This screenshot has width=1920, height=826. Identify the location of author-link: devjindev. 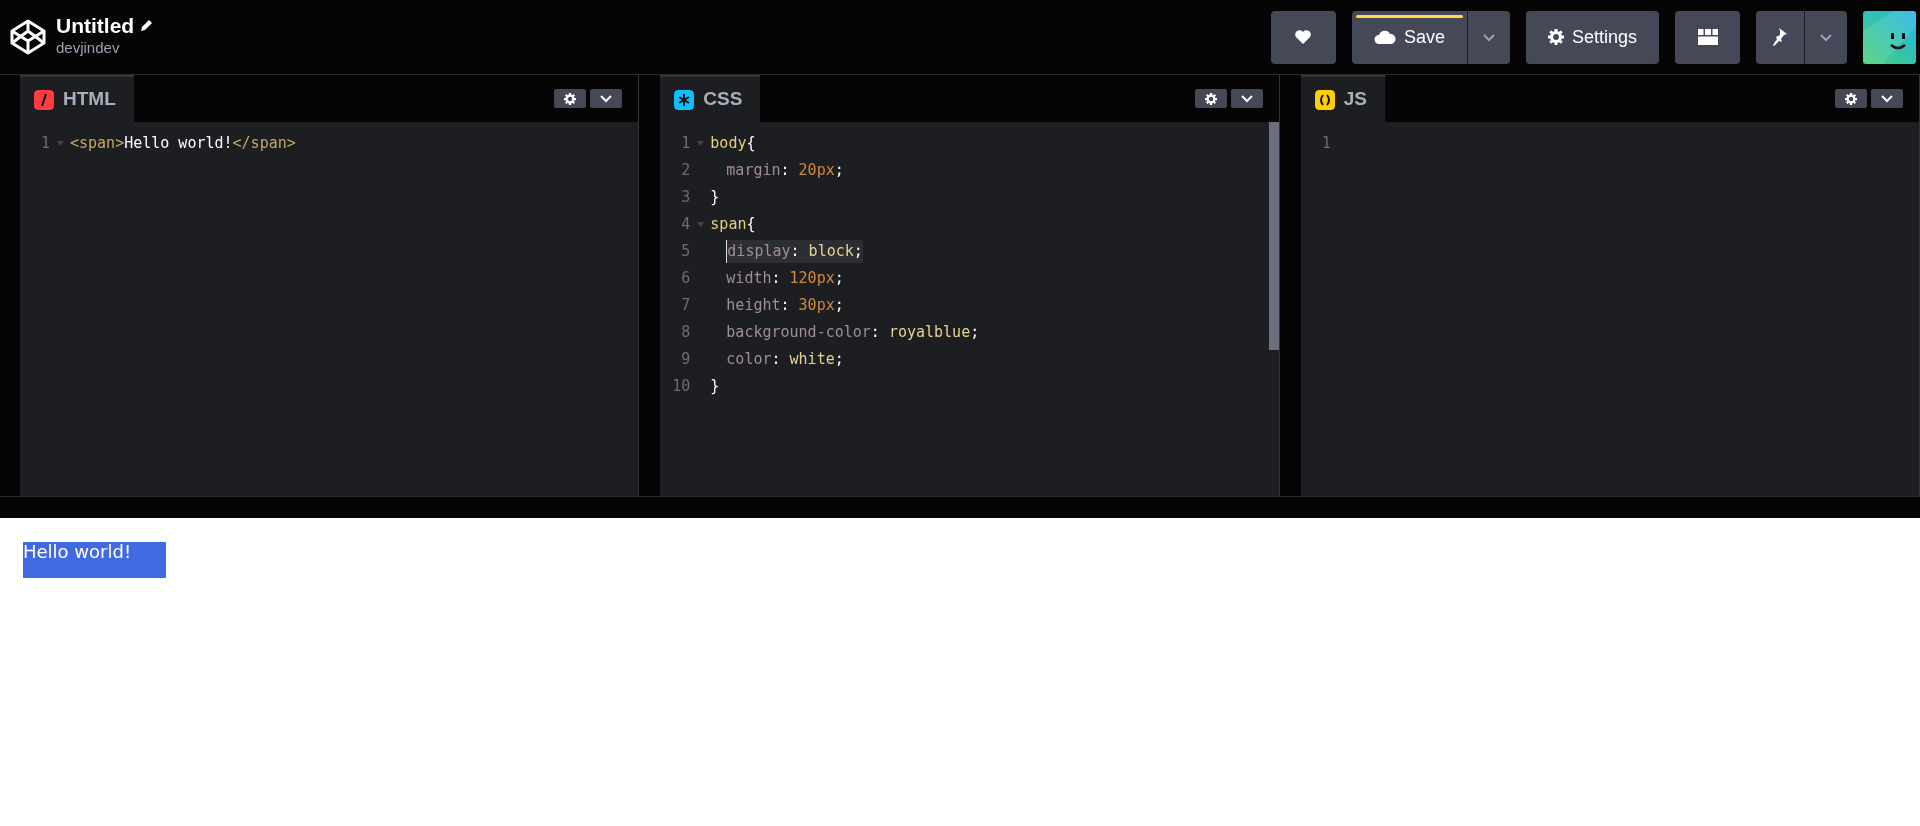
(105, 48).